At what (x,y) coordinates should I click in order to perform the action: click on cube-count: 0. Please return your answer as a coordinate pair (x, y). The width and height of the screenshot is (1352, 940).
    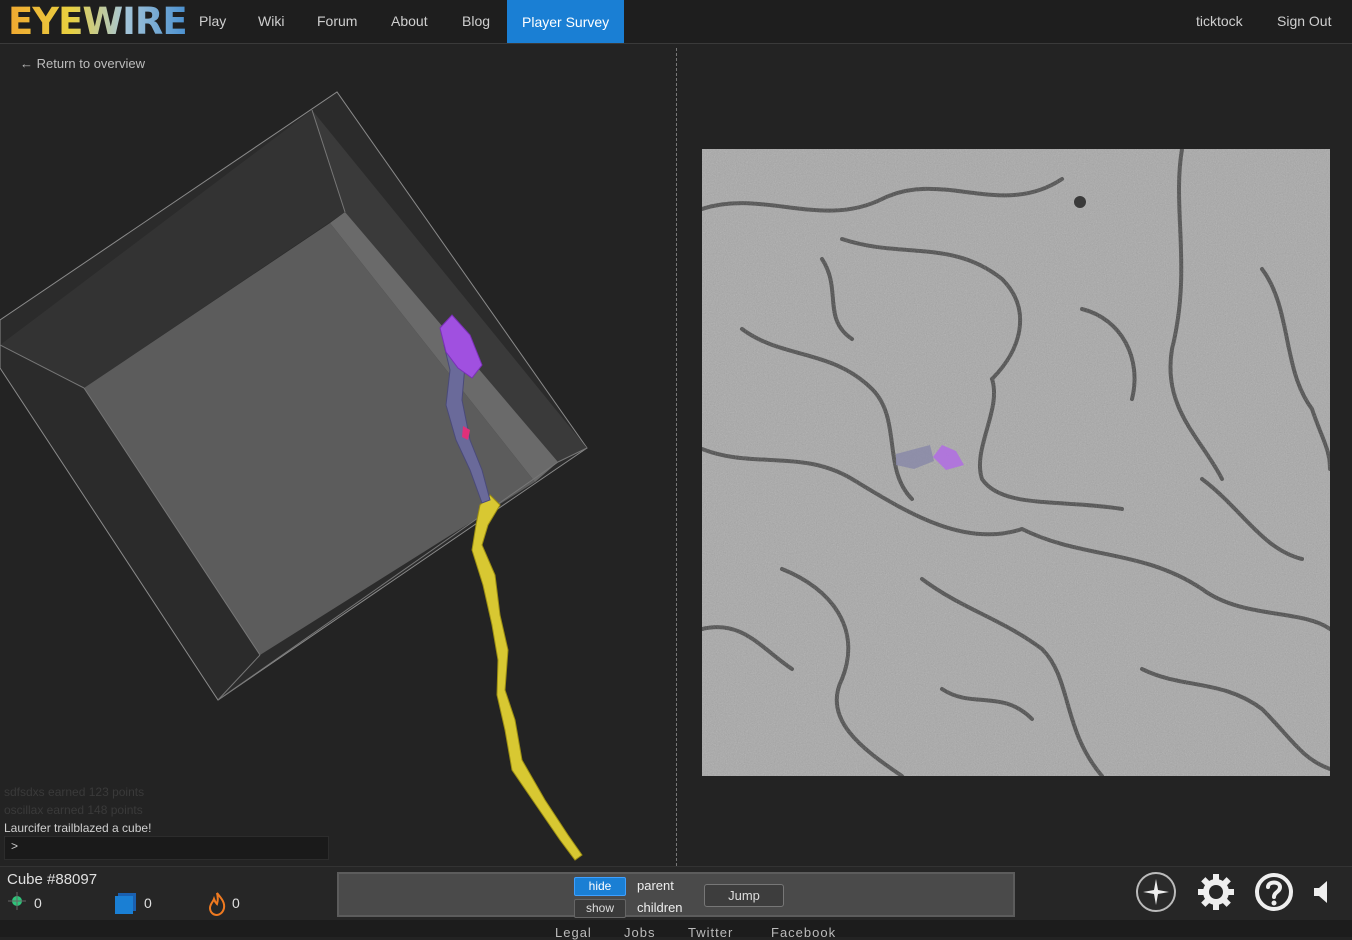
    Looking at the image, I should click on (148, 903).